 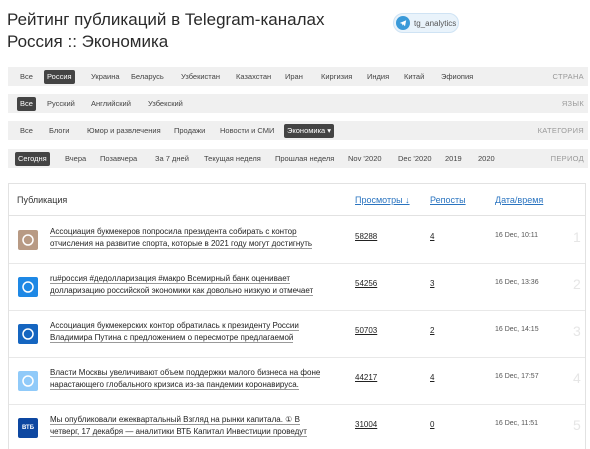 What do you see at coordinates (432, 330) in the screenshot?
I see `reposts-value: 2` at bounding box center [432, 330].